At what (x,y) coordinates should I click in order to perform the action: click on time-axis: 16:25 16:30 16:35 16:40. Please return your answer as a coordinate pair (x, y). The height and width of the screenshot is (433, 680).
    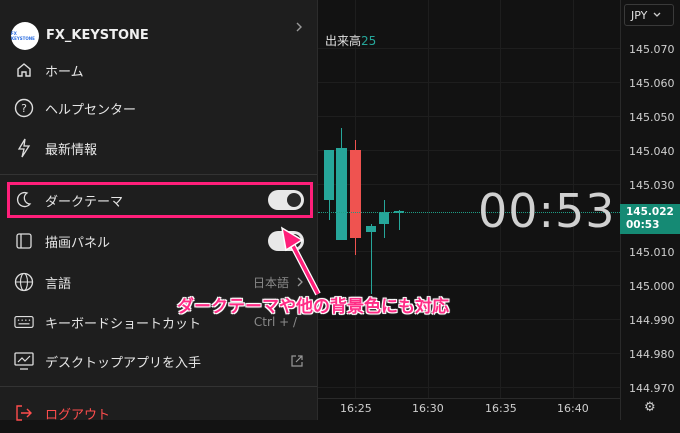
    Looking at the image, I should click on (469, 409).